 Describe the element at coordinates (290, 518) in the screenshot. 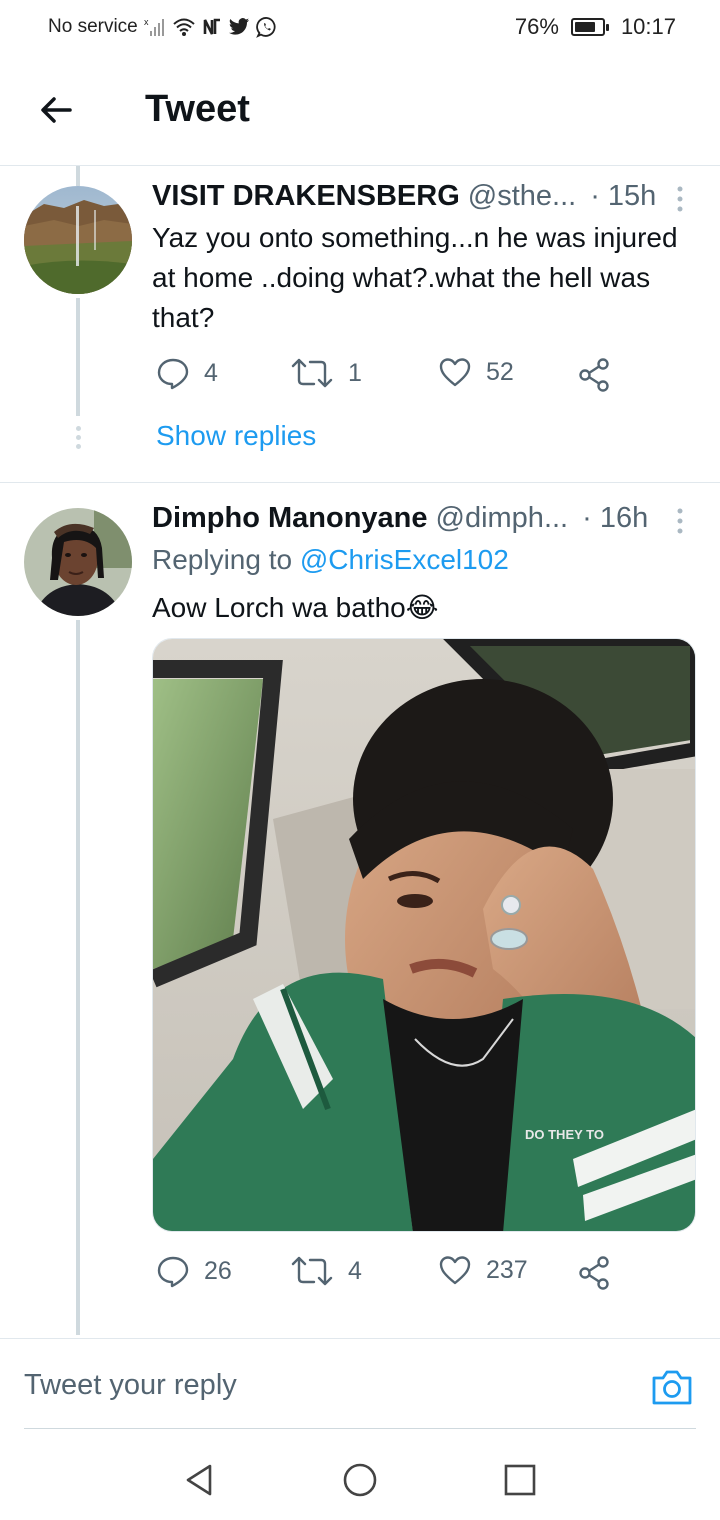

I see `display-name: Dimpho Manonyane` at that location.